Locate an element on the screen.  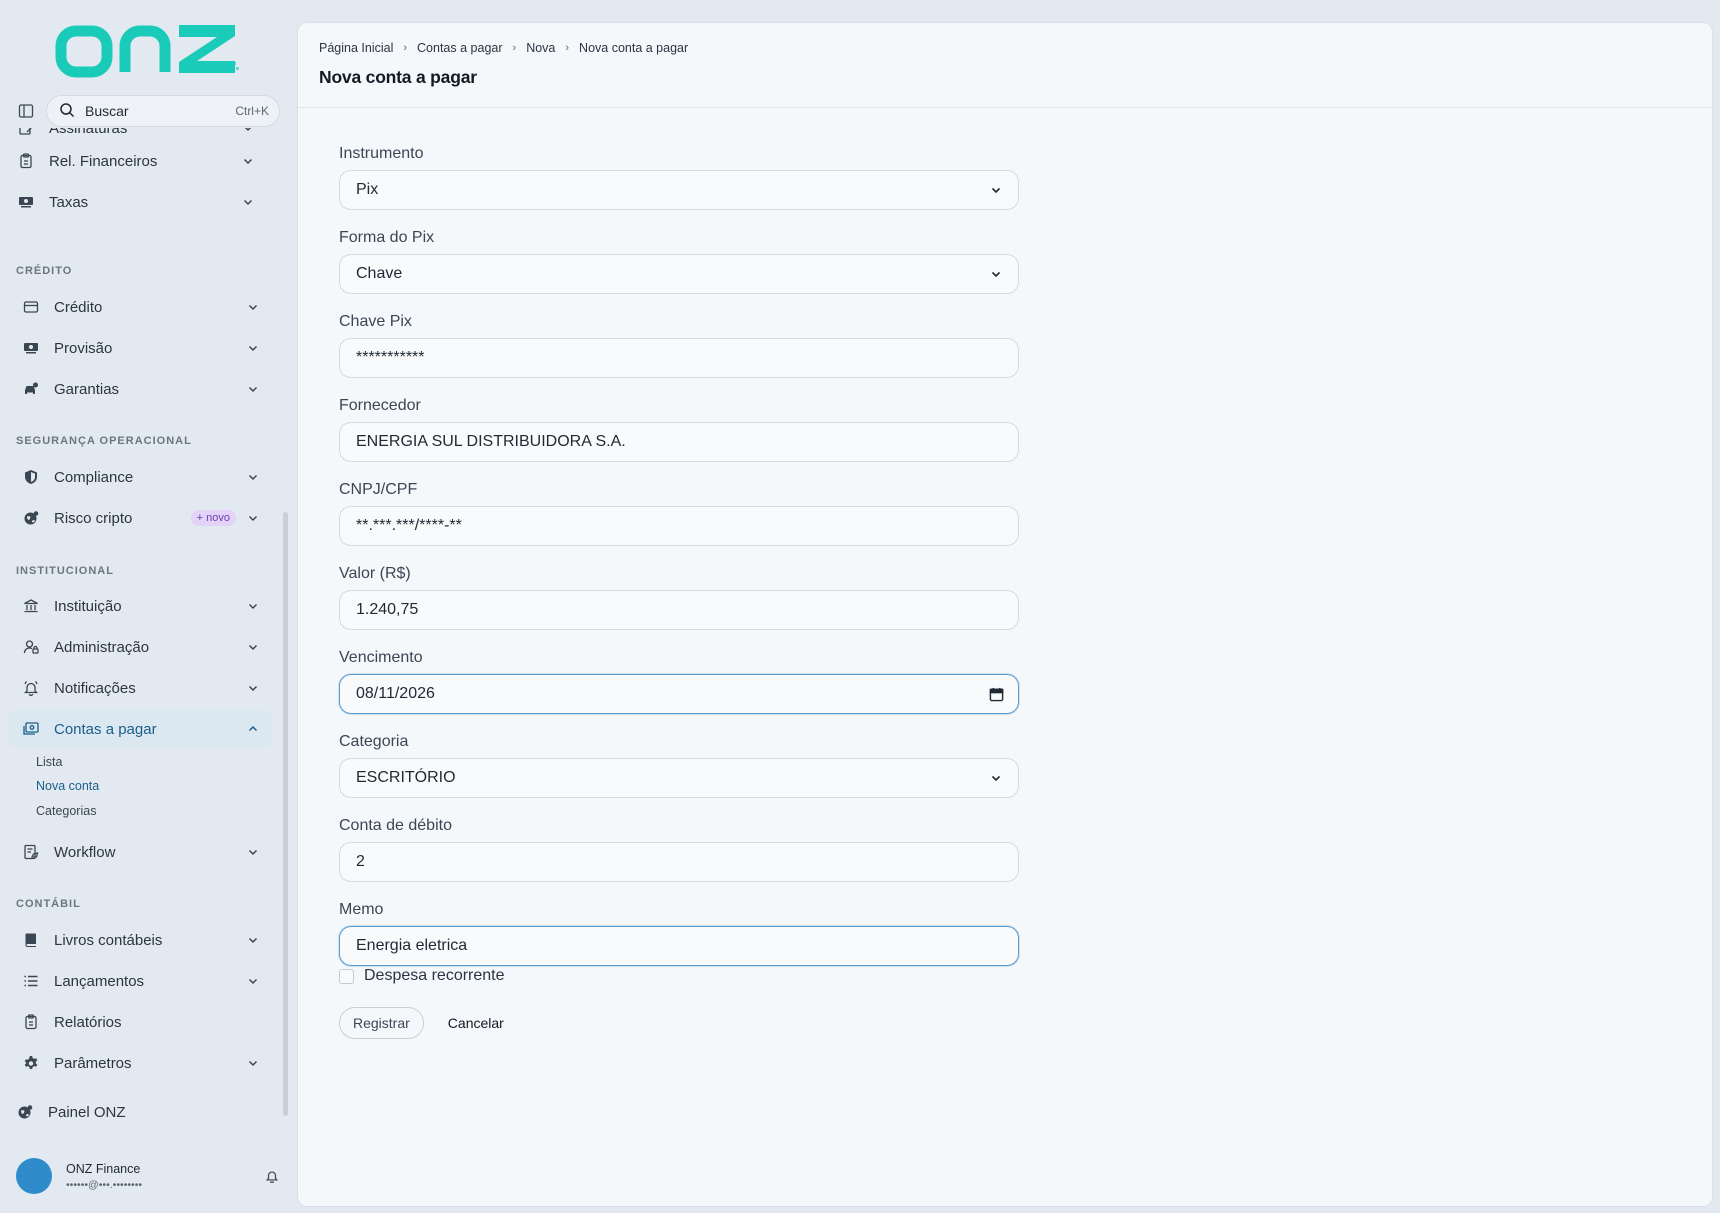
breadcrumb-item-home: Página Inicial is located at coordinates (356, 48).